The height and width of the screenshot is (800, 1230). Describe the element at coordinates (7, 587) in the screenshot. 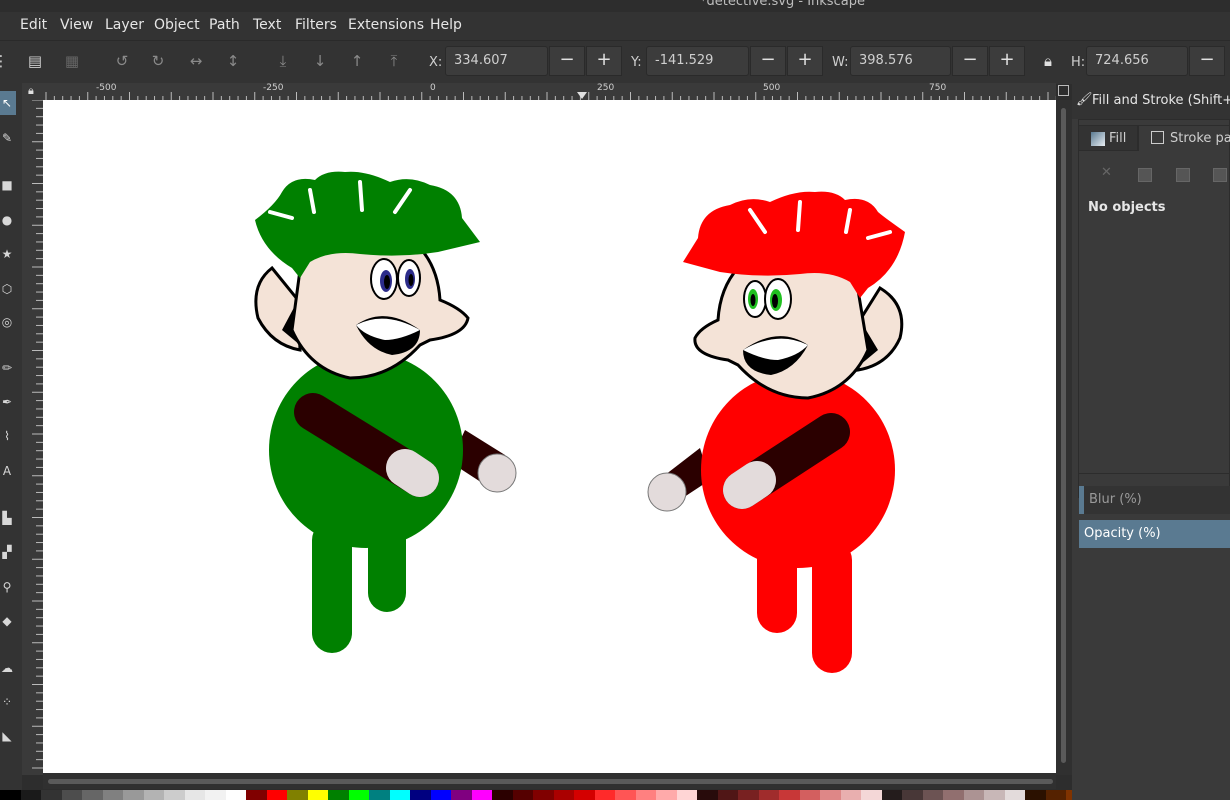

I see `dropper-tool-icon: ⚲` at that location.